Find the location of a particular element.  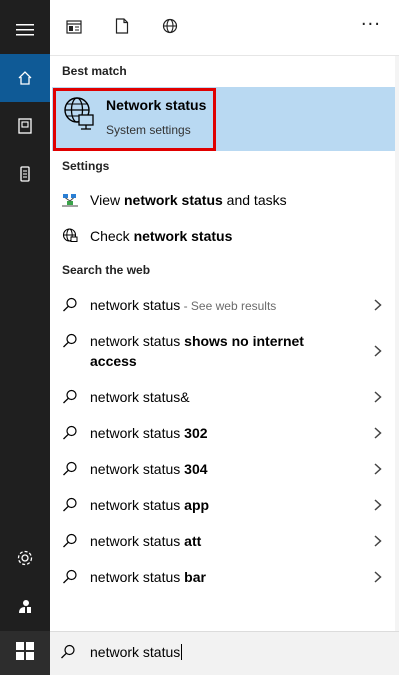

settings-icon is located at coordinates (25, 558).